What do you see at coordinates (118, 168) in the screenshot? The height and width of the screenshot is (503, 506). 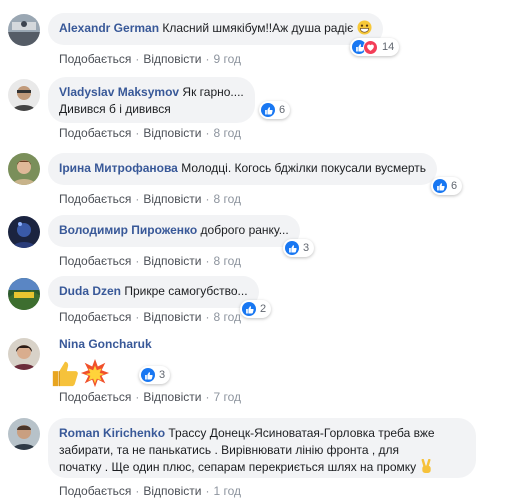 I see `comment-author: Ірина Митрофанова` at bounding box center [118, 168].